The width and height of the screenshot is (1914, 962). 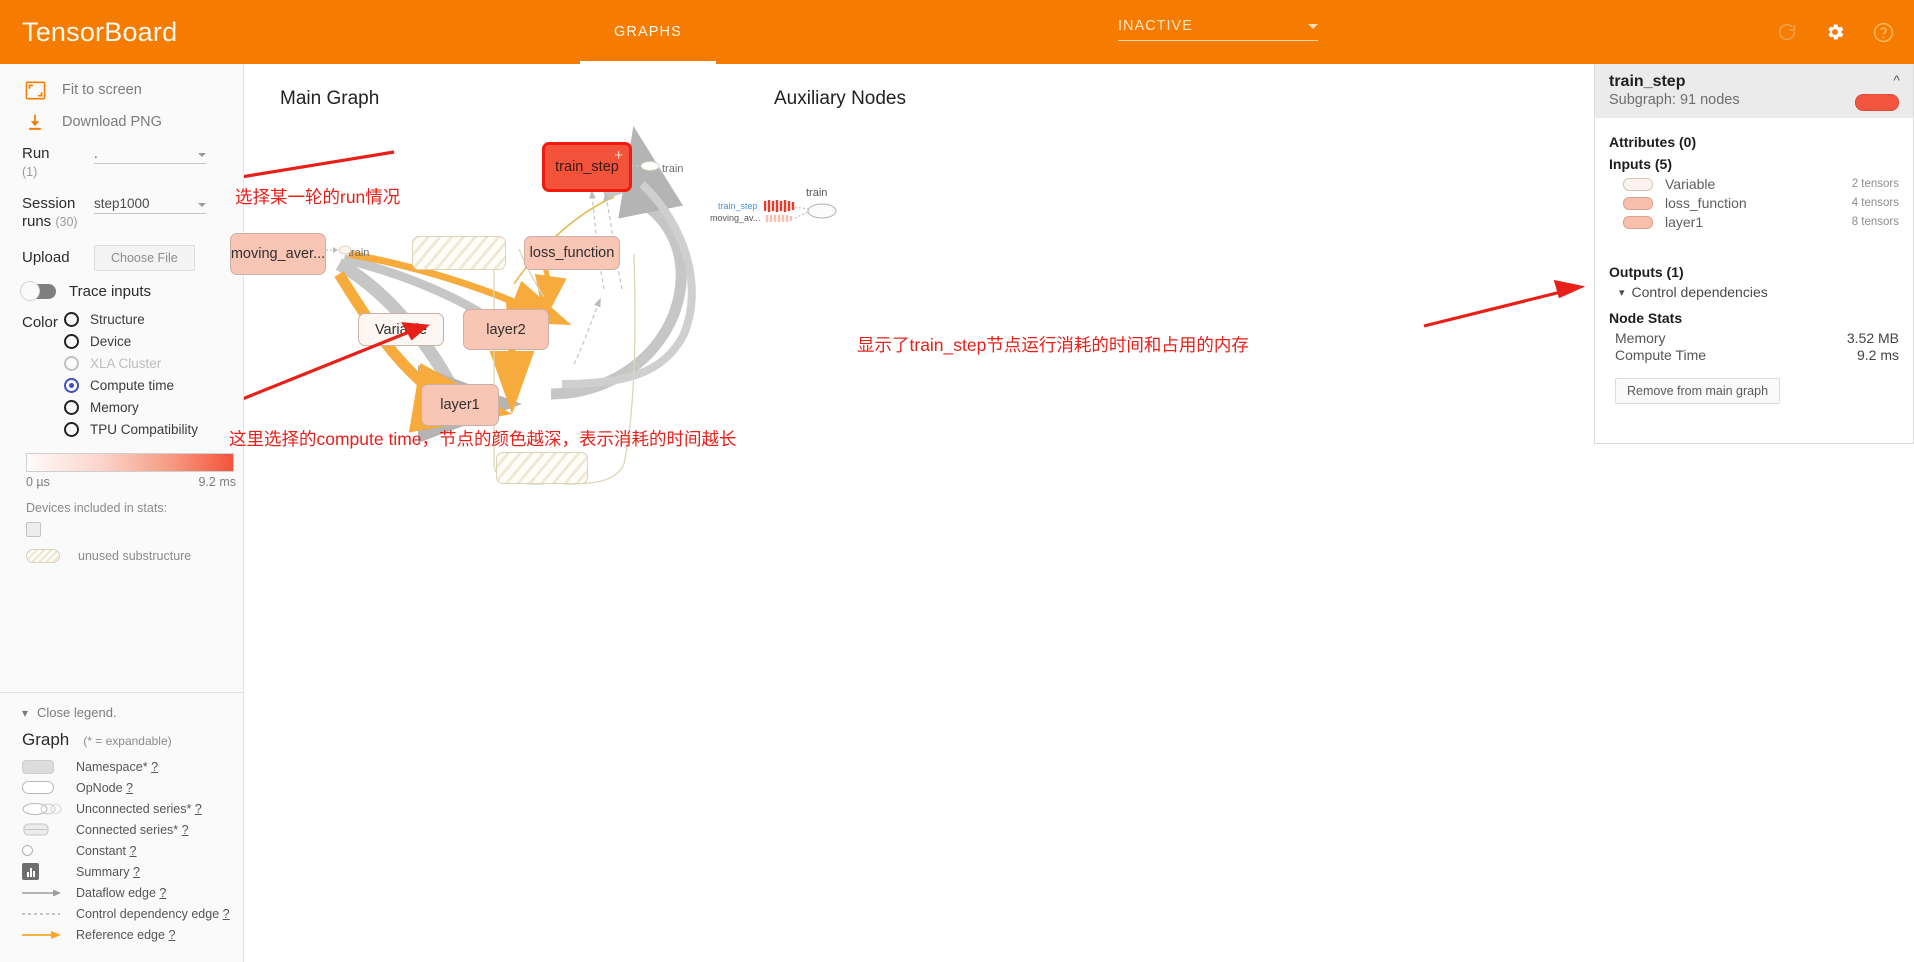 I want to click on close-legend-button: ▾ Close legend., so click(x=132, y=712).